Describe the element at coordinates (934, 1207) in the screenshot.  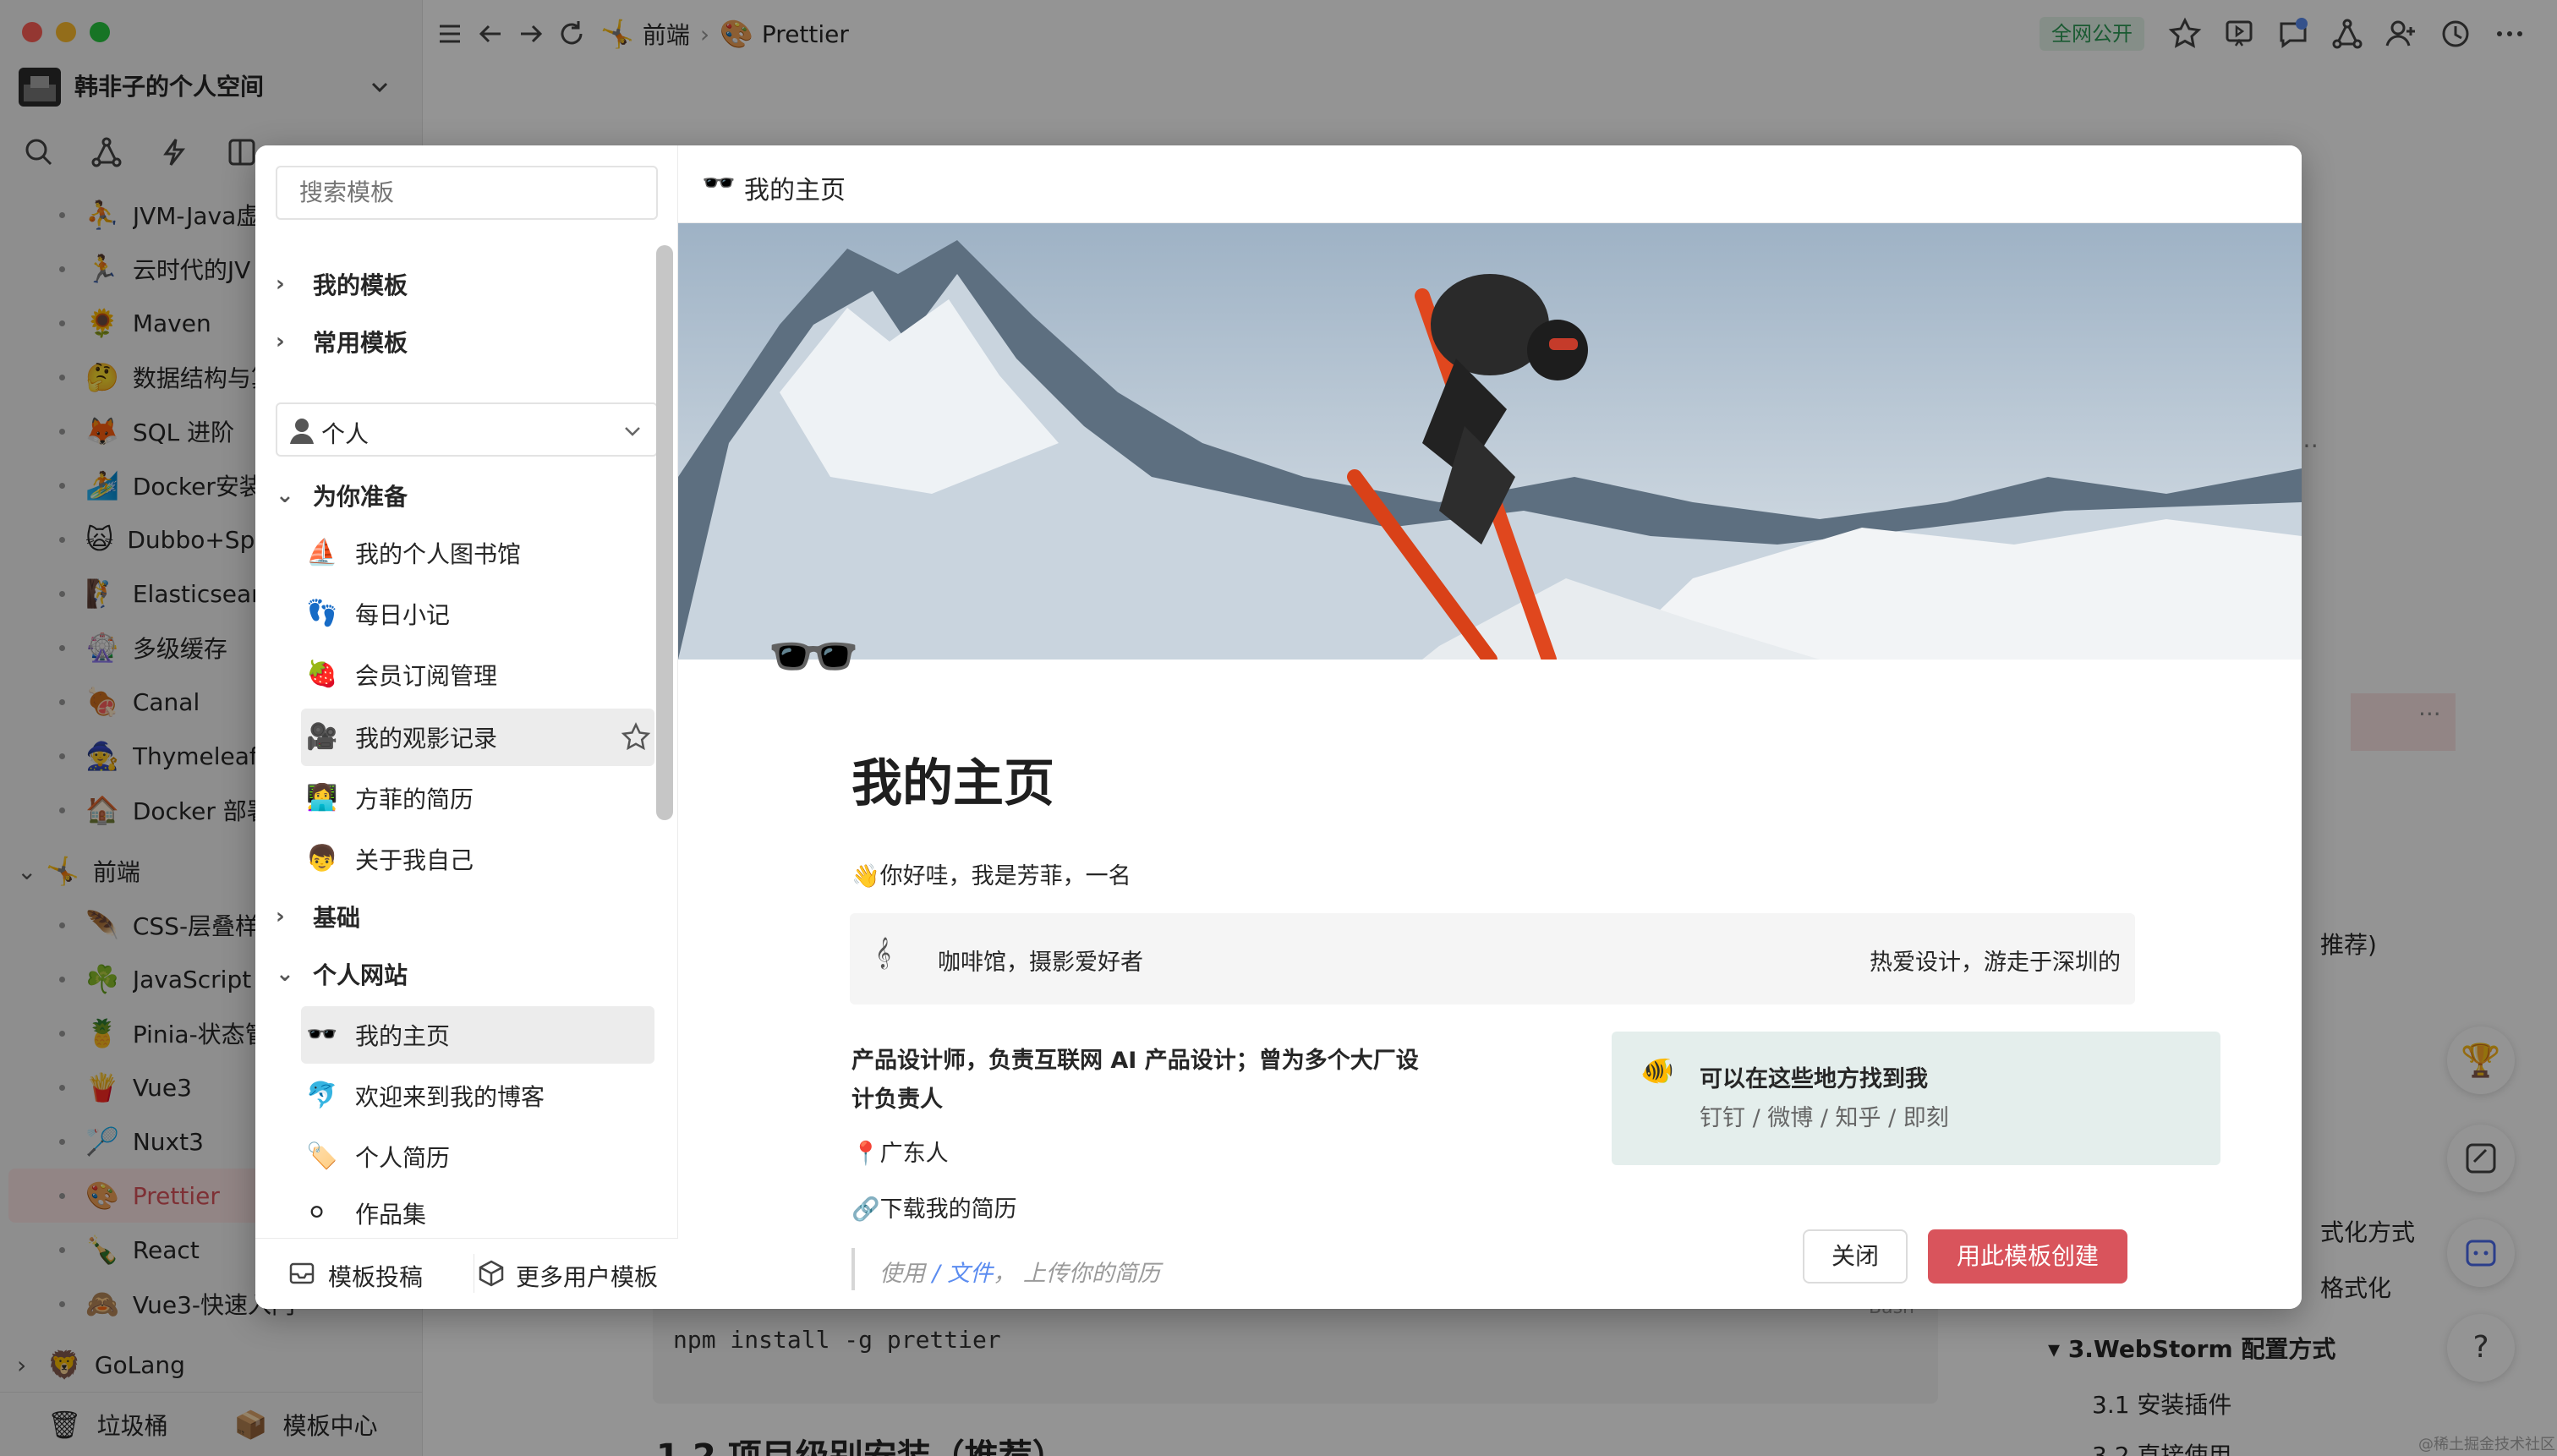
I see `download-resume-link: 🔗下载我的简历` at that location.